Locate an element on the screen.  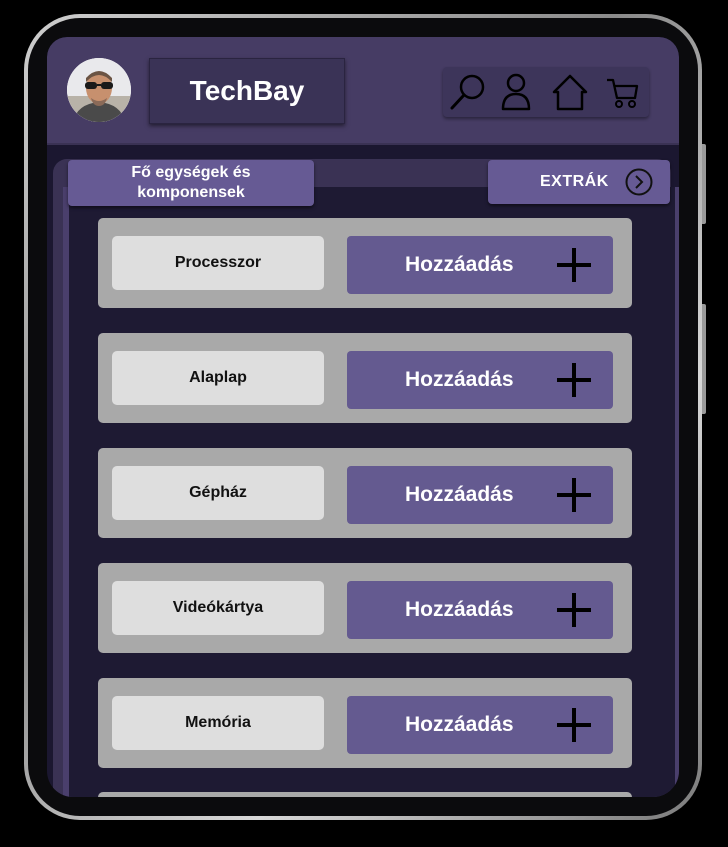
tab-main-label: Fő egységek és komponensek is located at coordinates (191, 182).